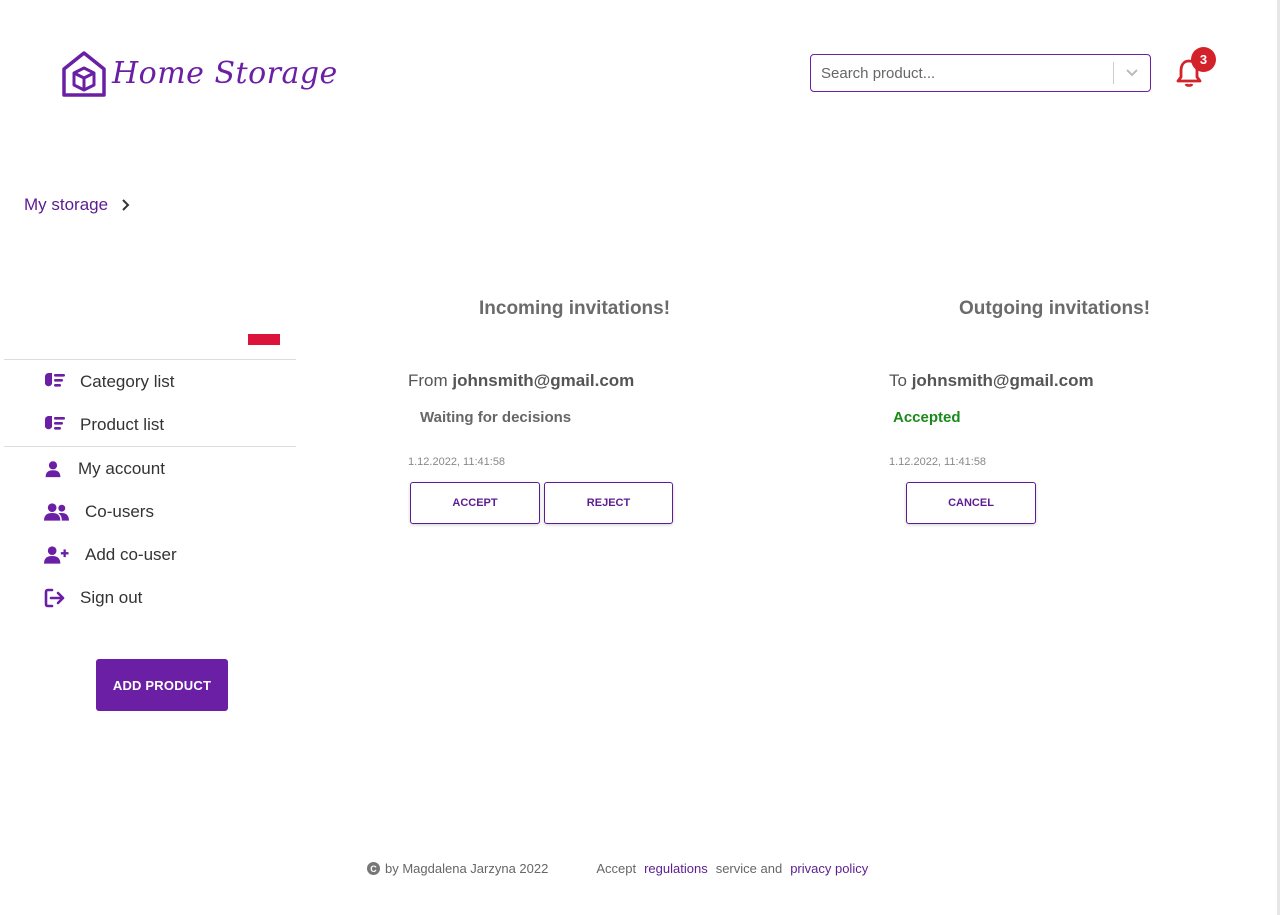 The image size is (1280, 915). Describe the element at coordinates (467, 868) in the screenshot. I see `footer-author: by Magdalena Jarzyna 2022` at that location.